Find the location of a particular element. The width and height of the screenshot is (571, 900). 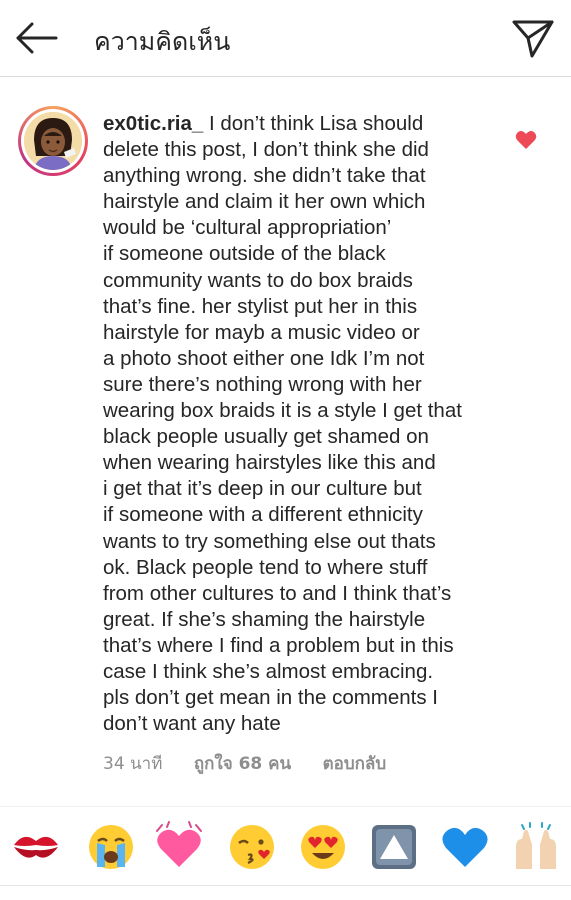

blue-heart-emoji is located at coordinates (465, 847).